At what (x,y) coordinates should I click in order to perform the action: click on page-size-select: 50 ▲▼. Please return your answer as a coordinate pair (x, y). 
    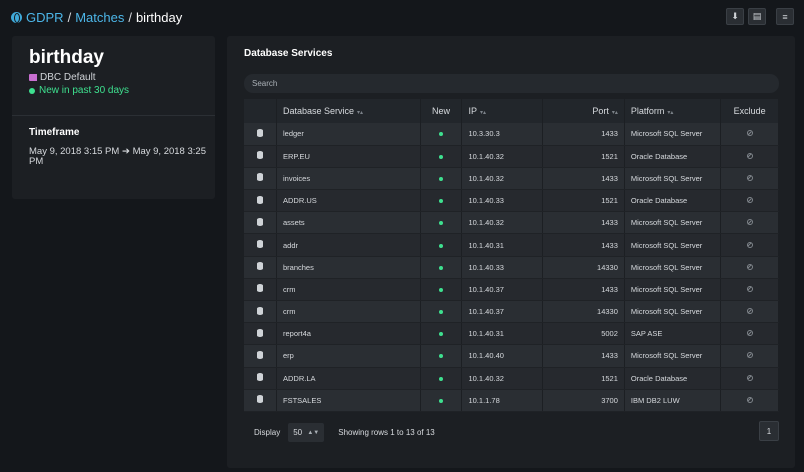
    Looking at the image, I should click on (306, 432).